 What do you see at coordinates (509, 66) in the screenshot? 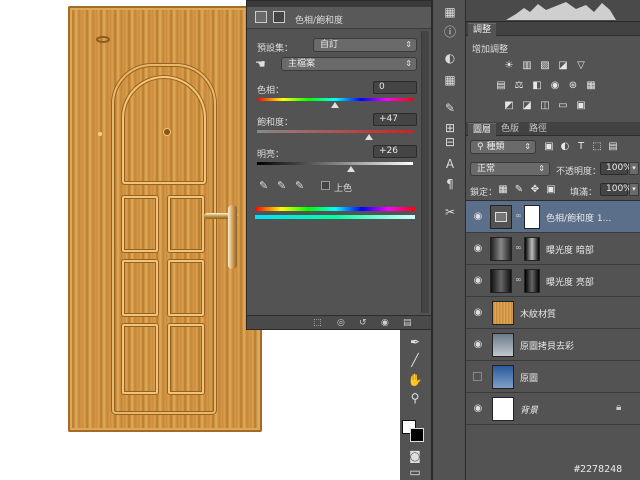
I see `brightness-icon: ☀` at bounding box center [509, 66].